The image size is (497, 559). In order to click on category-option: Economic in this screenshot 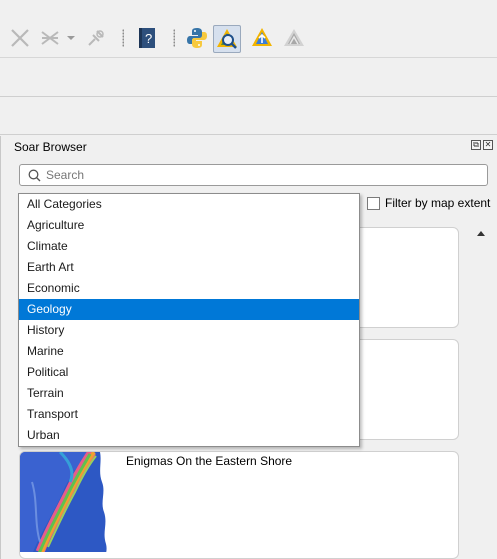, I will do `click(189, 288)`.